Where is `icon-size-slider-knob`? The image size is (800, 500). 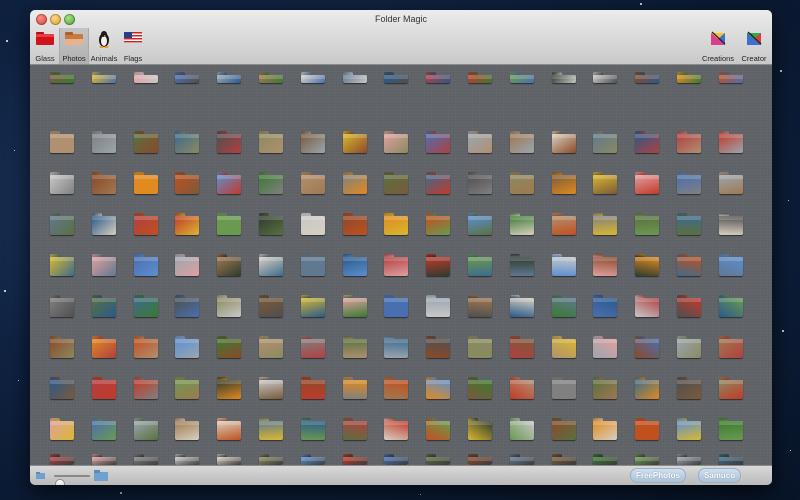
icon-size-slider-knob is located at coordinates (60, 482).